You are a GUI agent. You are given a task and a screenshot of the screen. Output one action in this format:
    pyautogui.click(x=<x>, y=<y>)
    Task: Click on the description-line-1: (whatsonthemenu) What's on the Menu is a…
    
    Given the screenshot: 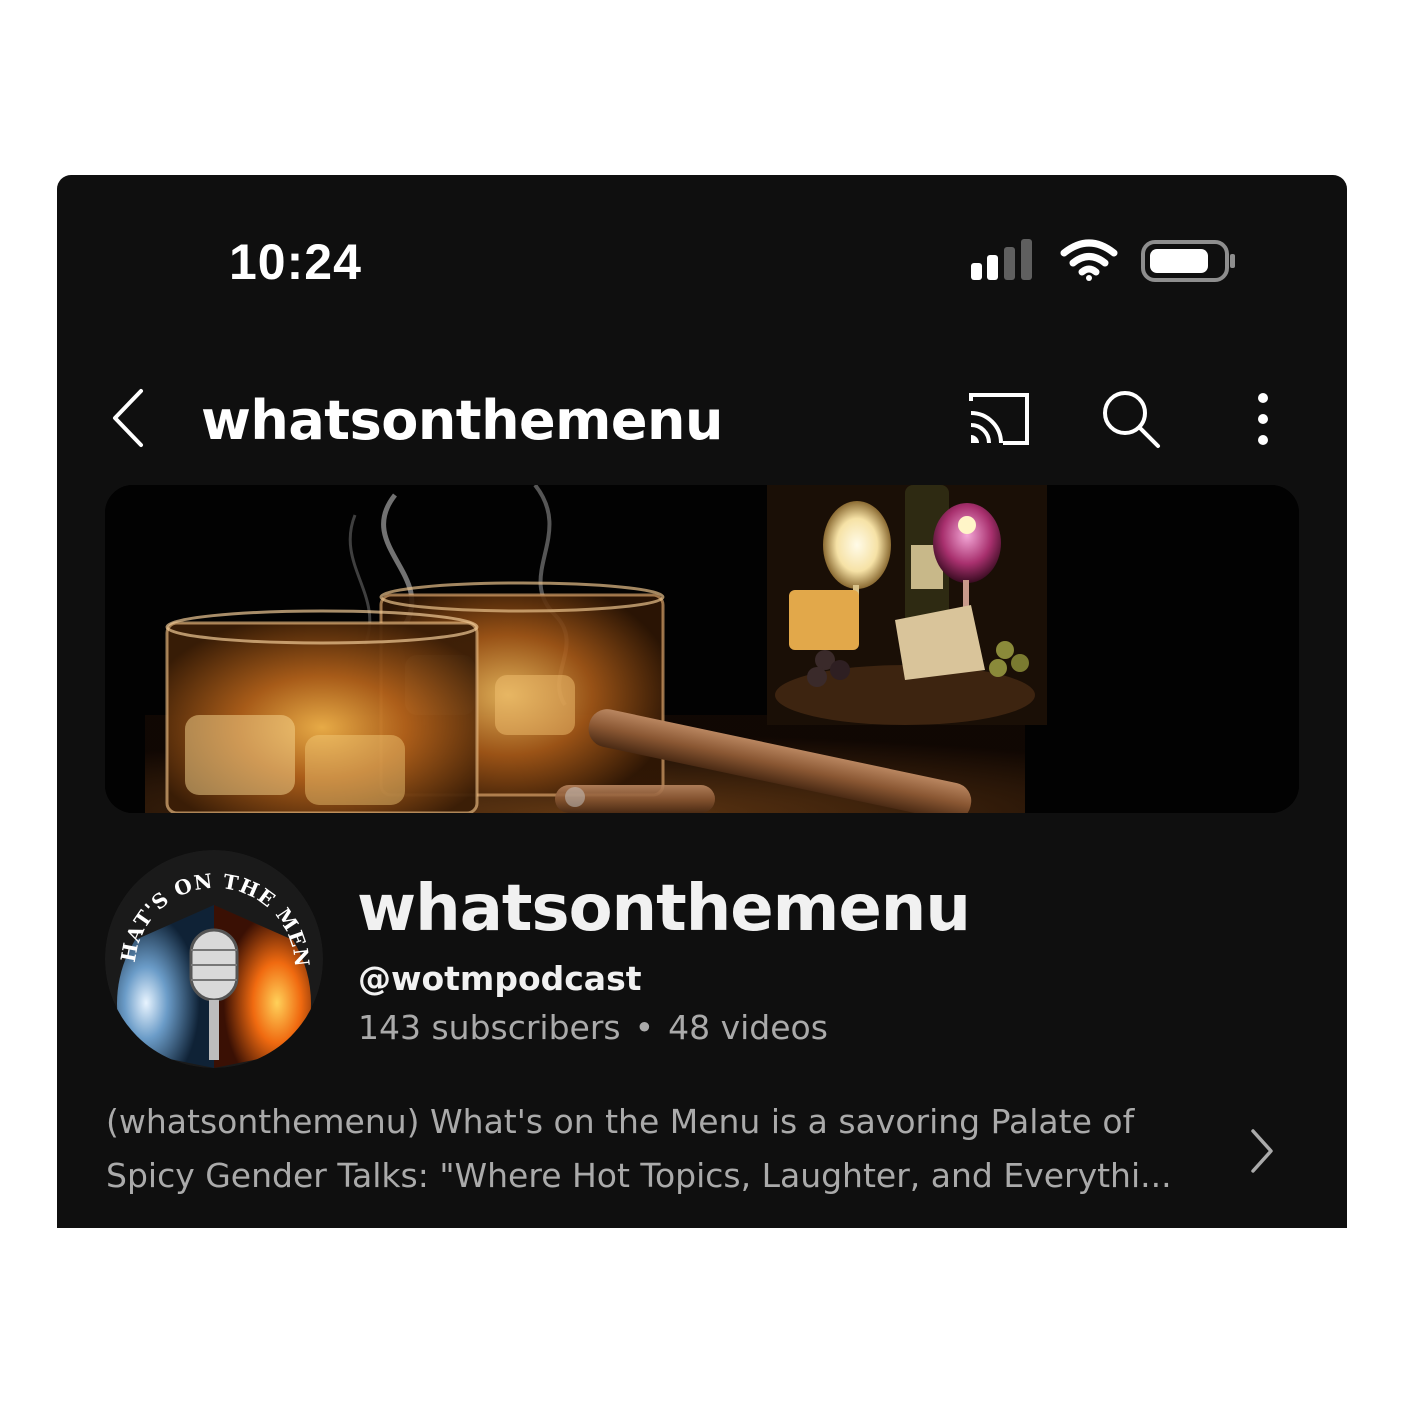 What is the action you would take?
    pyautogui.click(x=620, y=1121)
    